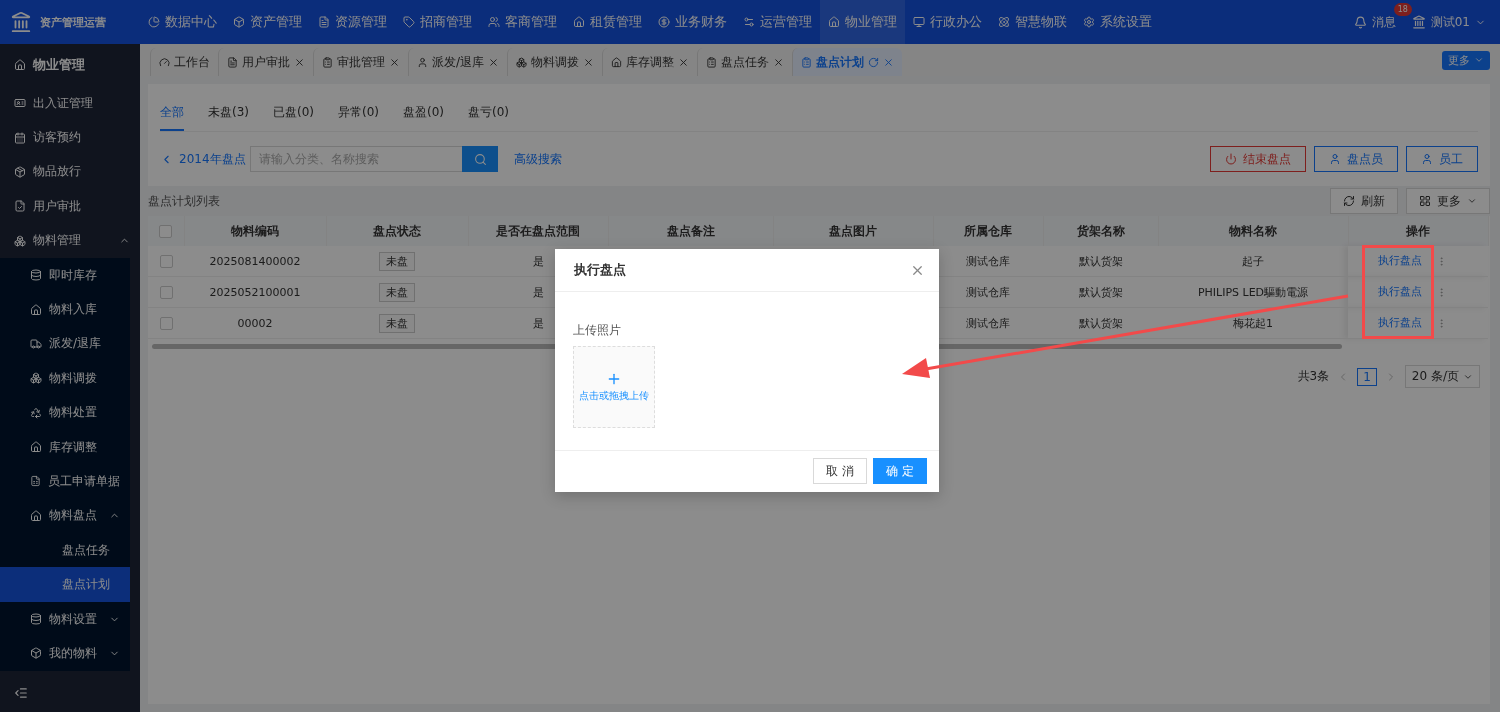 This screenshot has height=712, width=1500. Describe the element at coordinates (70, 240) in the screenshot. I see `sidebar-item: 物料管理` at that location.